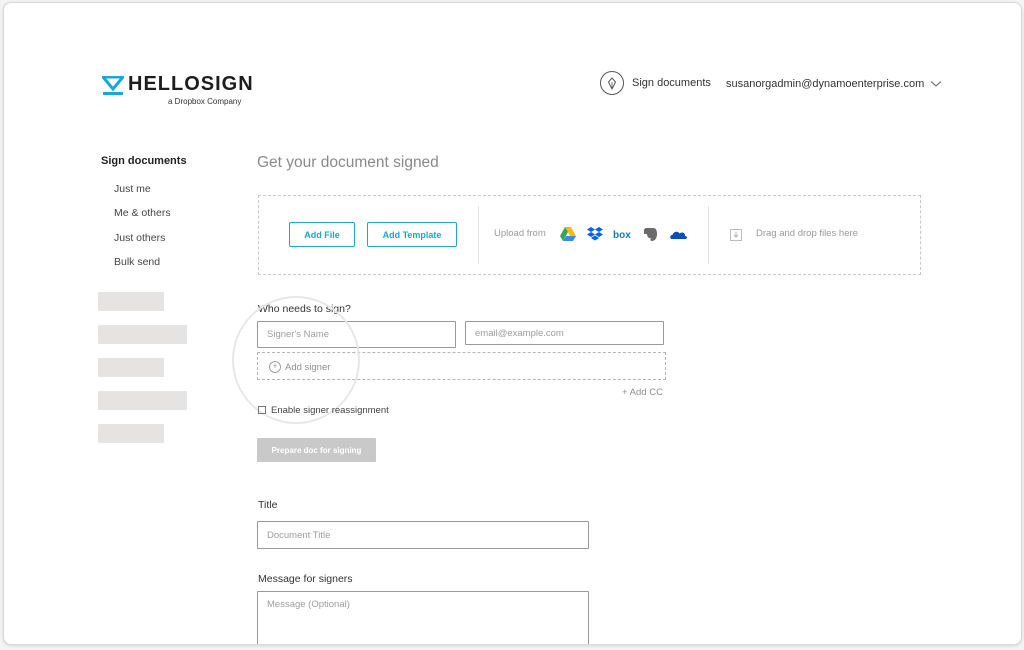  I want to click on add-signer-content: + Add signer, so click(299, 367).